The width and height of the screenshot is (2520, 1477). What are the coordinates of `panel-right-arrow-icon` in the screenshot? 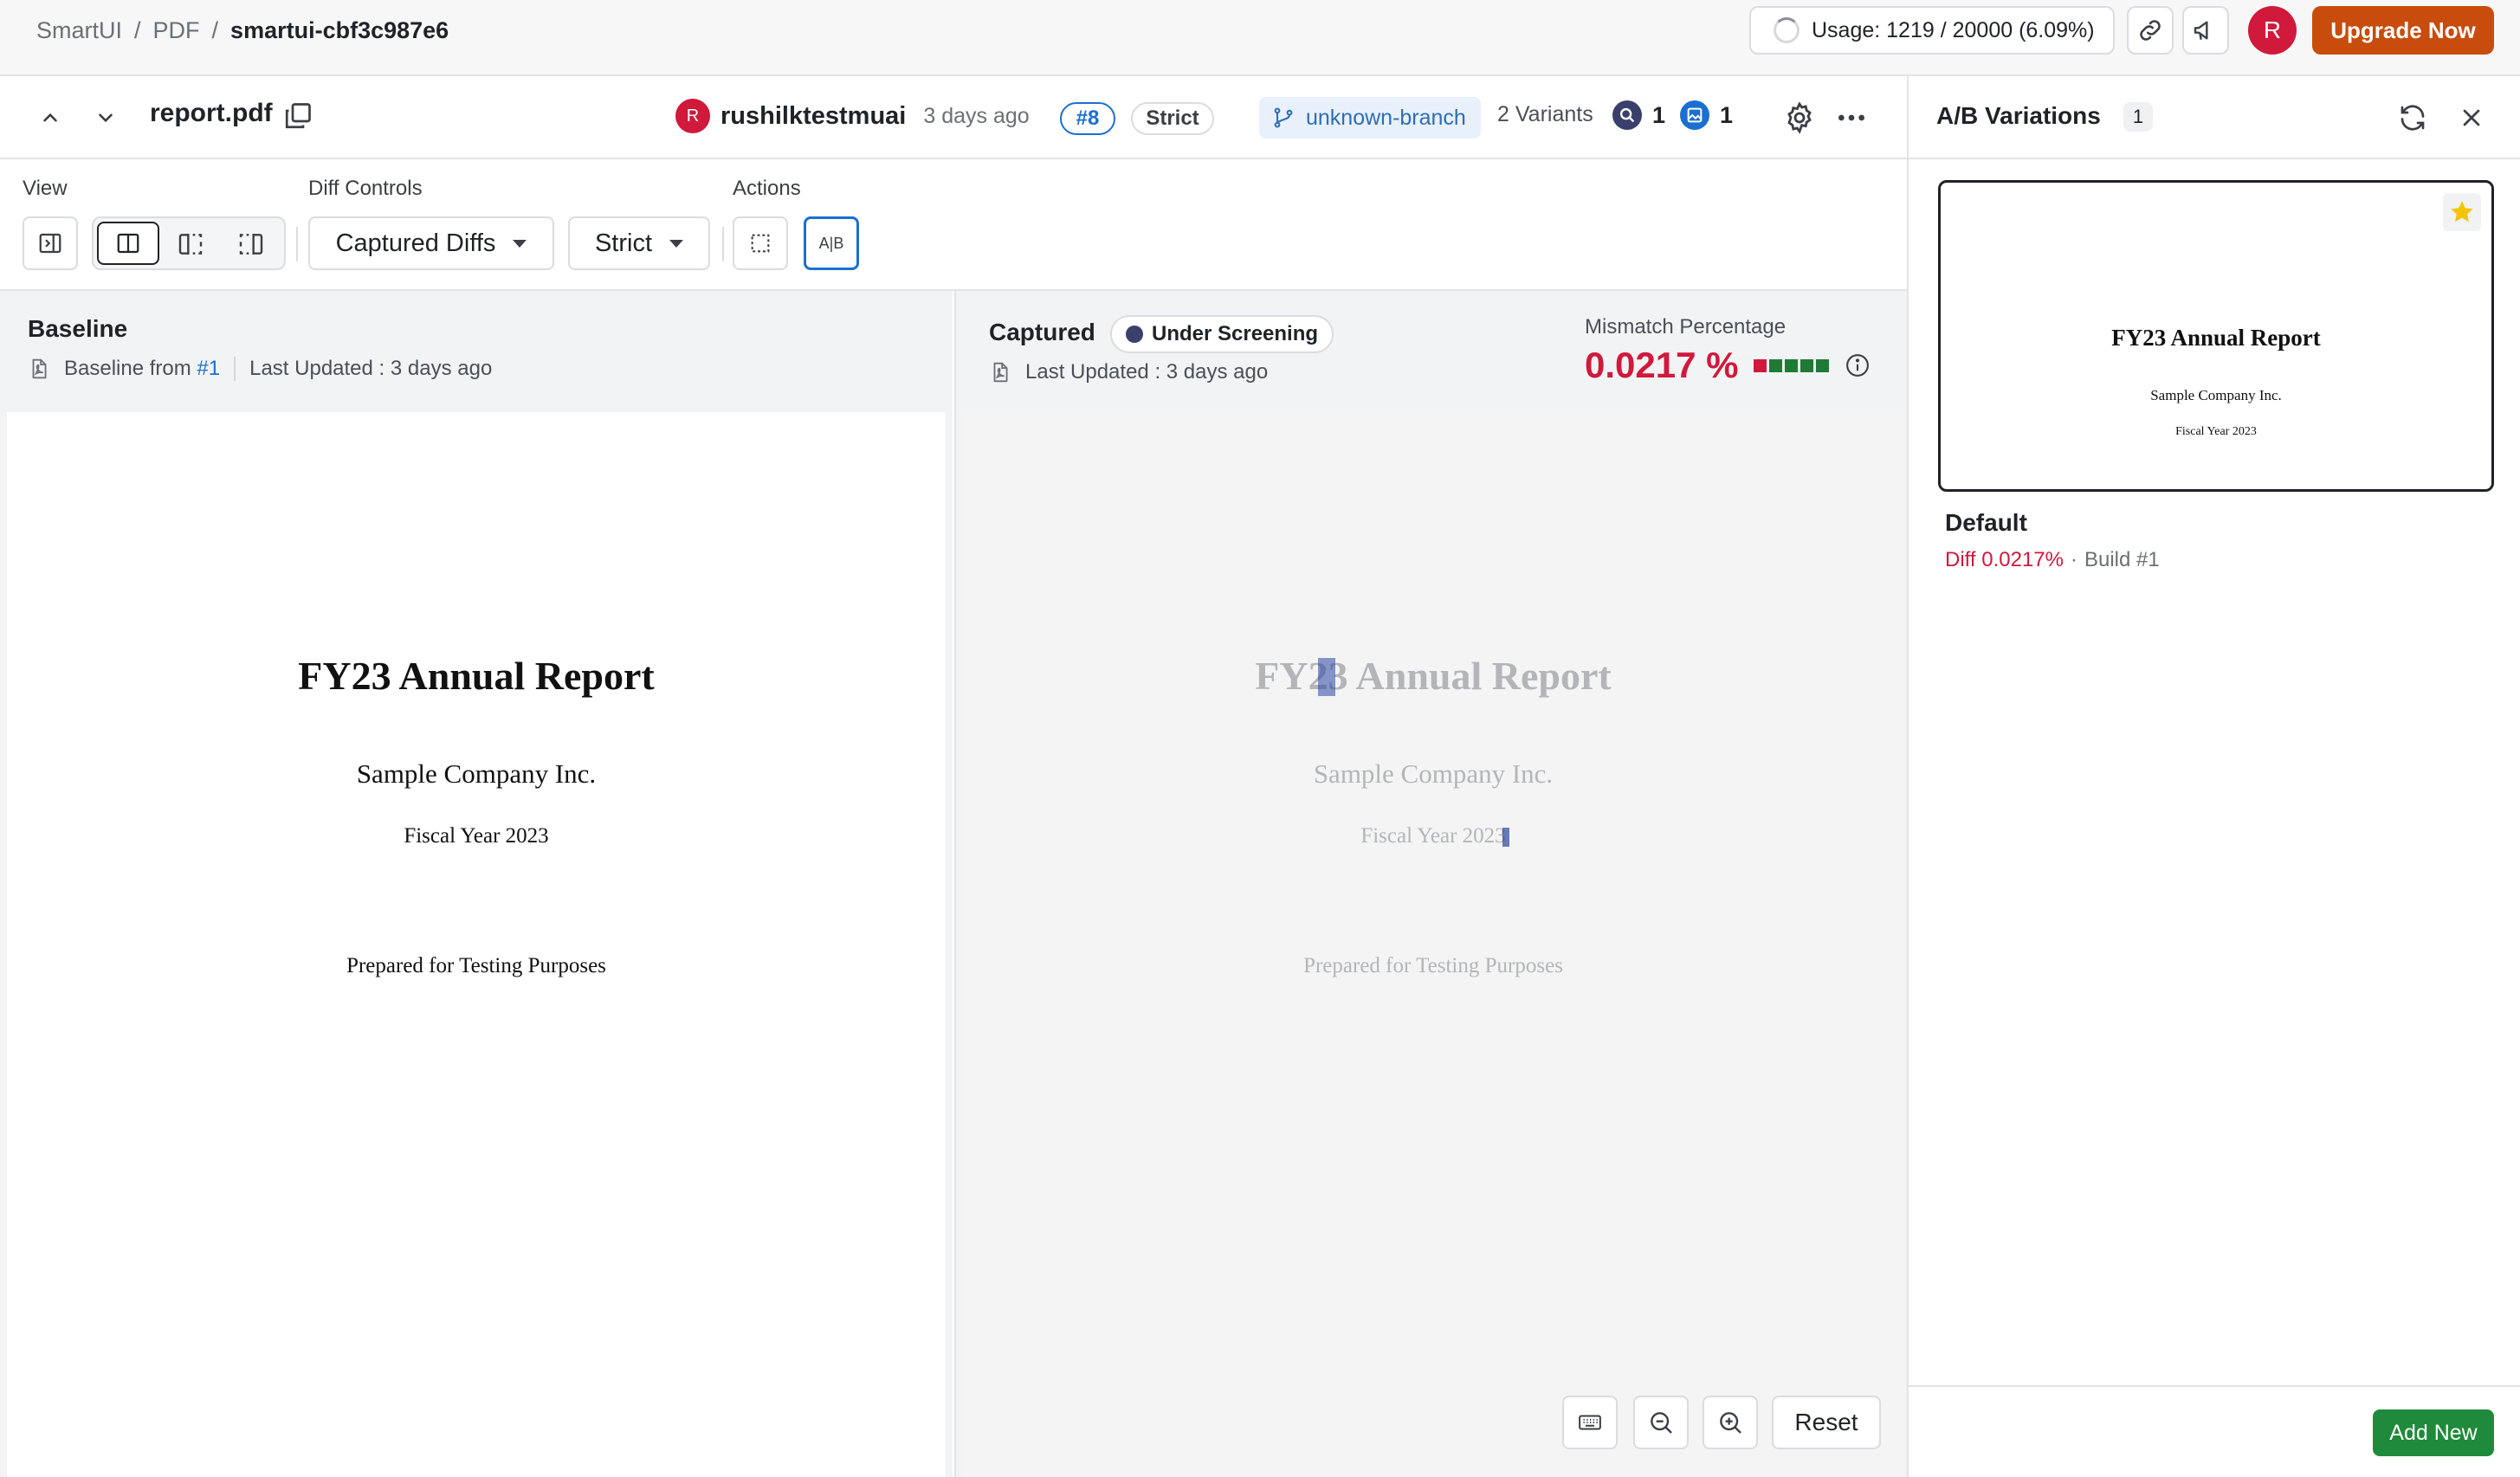 It's located at (50, 243).